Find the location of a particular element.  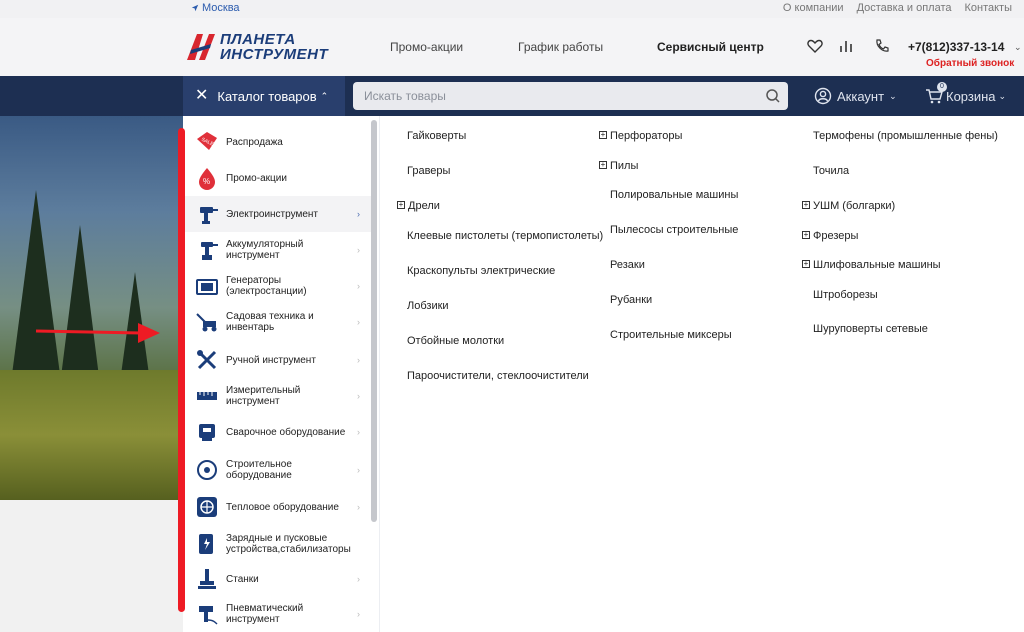

drill-icon is located at coordinates (209, 215).